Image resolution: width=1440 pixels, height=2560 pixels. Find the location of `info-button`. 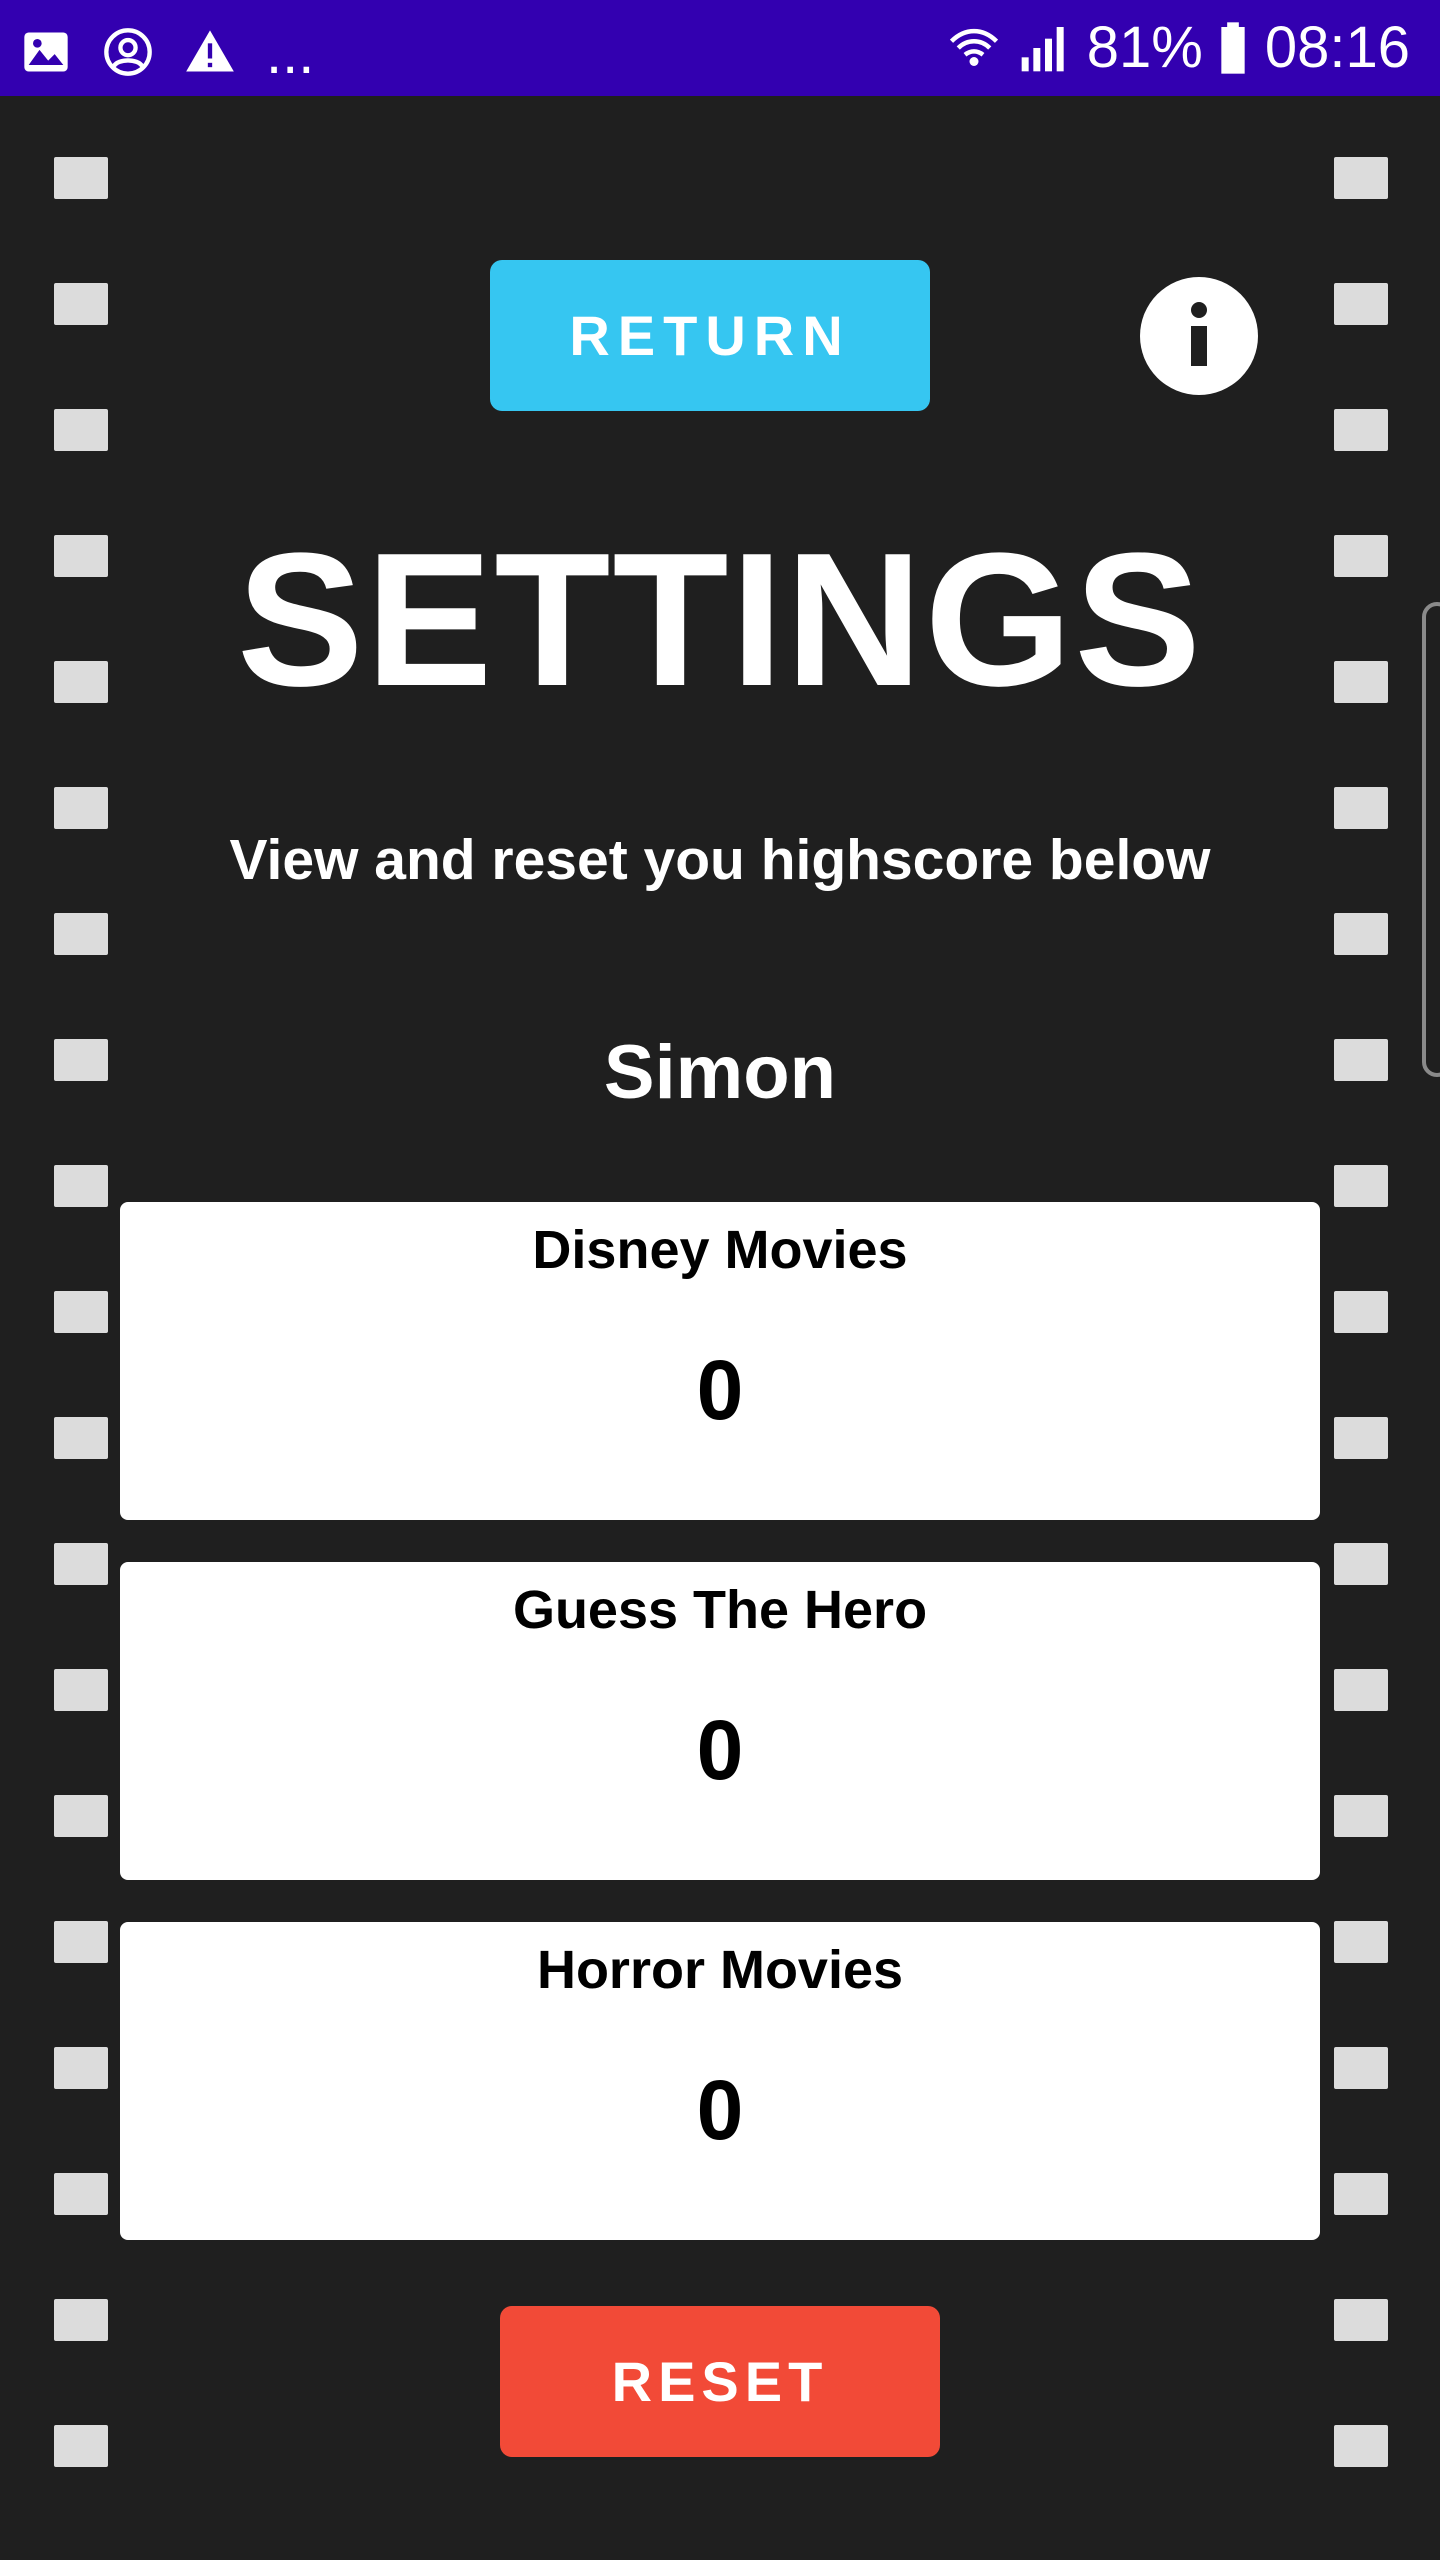

info-button is located at coordinates (1199, 336).